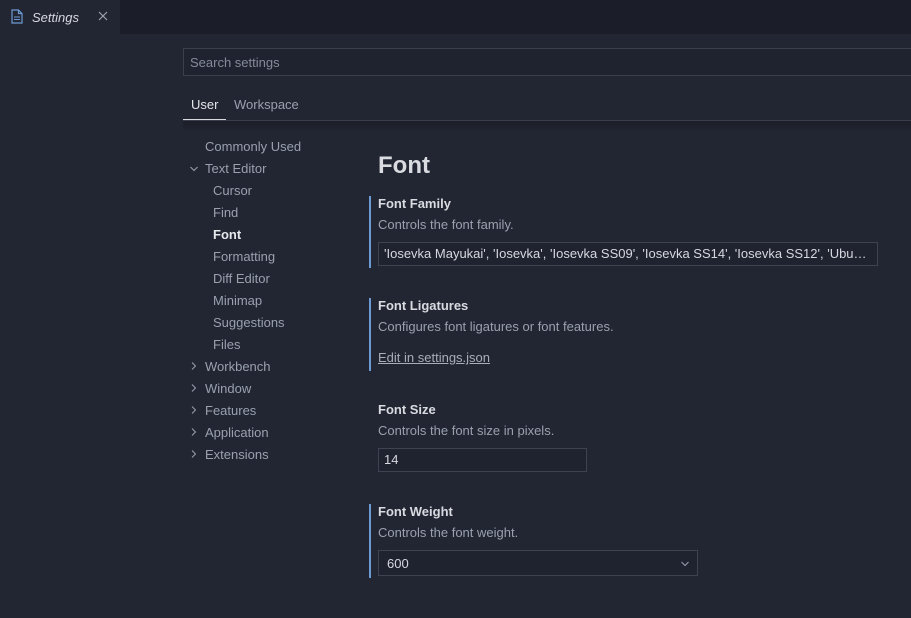 Image resolution: width=911 pixels, height=618 pixels. I want to click on edit-in-settings-json-link: Edit in settings.json, so click(434, 357).